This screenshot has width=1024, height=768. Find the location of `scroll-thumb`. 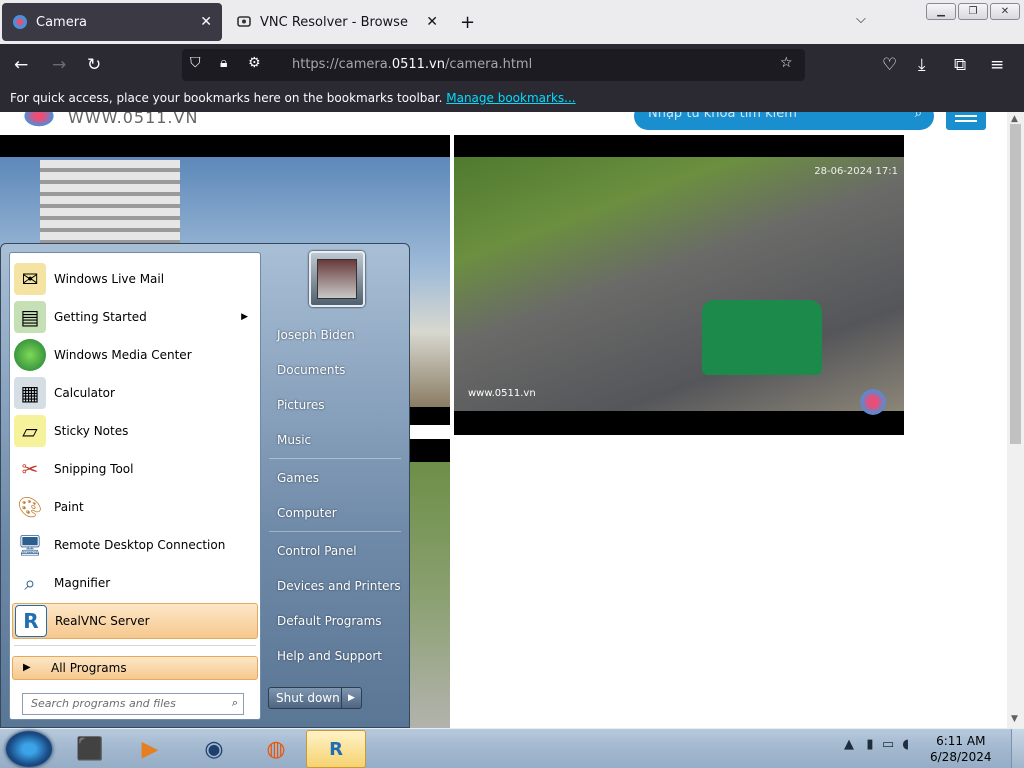

scroll-thumb is located at coordinates (1015, 284).